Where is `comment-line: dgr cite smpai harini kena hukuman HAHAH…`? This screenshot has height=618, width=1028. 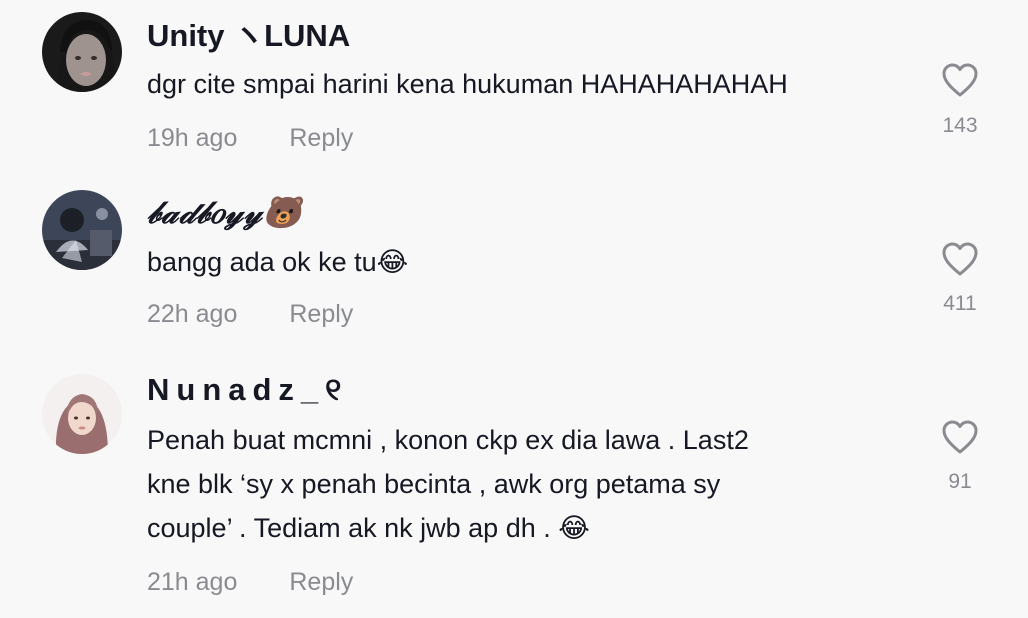
comment-line: dgr cite smpai harini kena hukuman HAHAH… is located at coordinates (467, 84).